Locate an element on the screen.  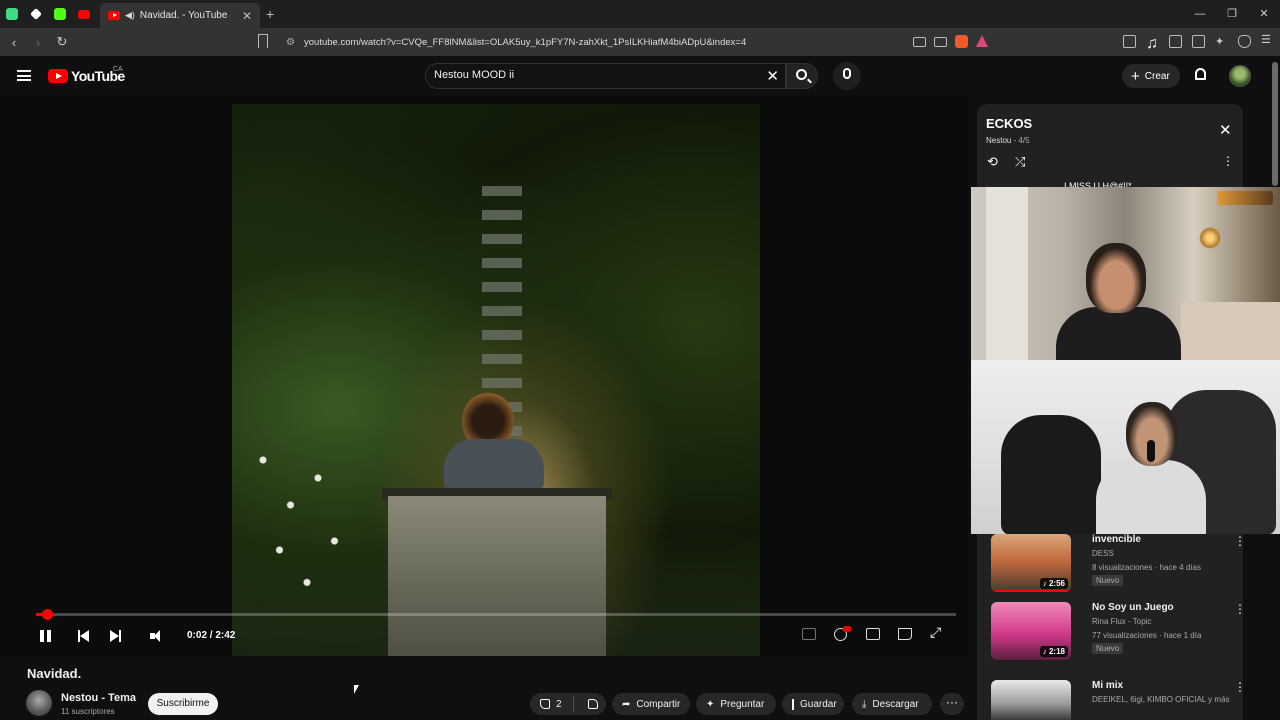
search-button is located at coordinates (802, 76).